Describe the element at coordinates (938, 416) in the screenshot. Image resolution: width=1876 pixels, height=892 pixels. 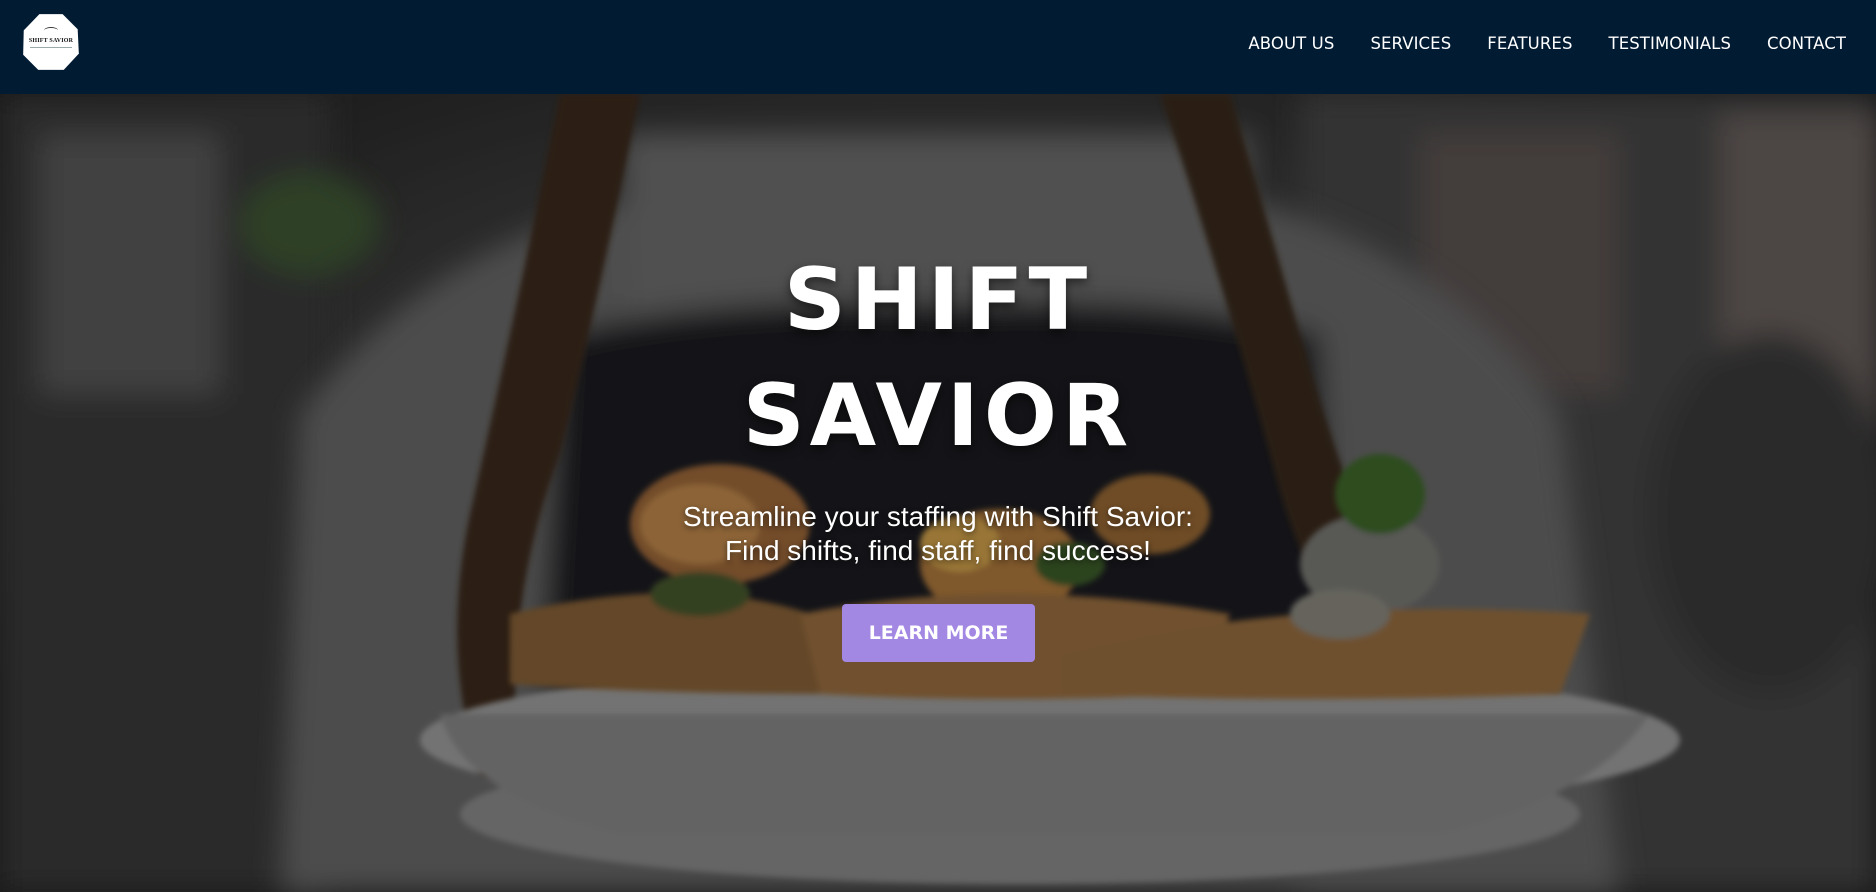
I see `hero-title-line-2: SAVIOR` at that location.